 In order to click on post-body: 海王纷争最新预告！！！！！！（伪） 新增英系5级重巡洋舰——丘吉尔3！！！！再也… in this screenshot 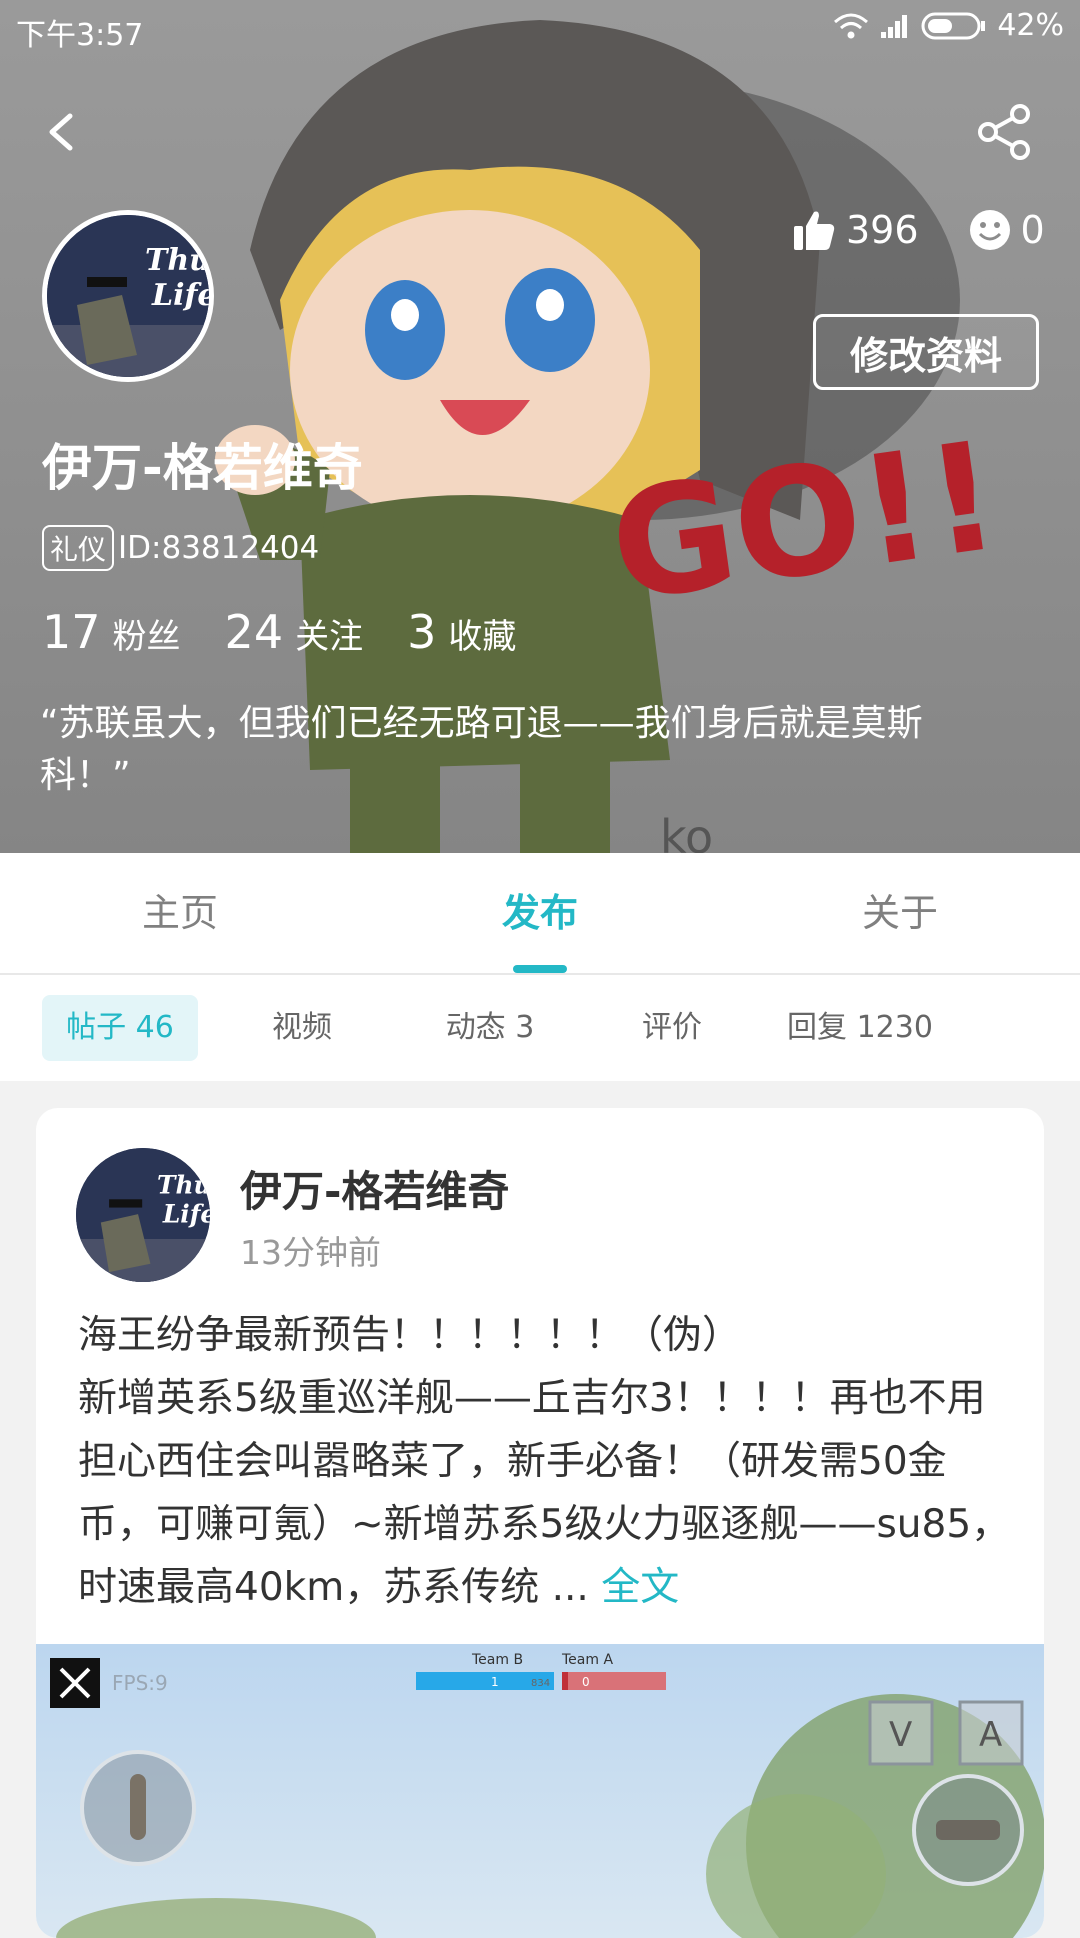, I will do `click(548, 1461)`.